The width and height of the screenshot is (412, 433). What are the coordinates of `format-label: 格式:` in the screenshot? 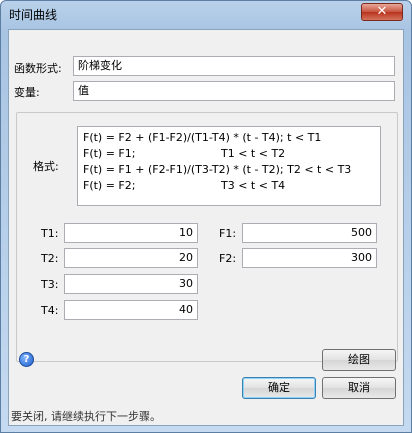 It's located at (46, 166).